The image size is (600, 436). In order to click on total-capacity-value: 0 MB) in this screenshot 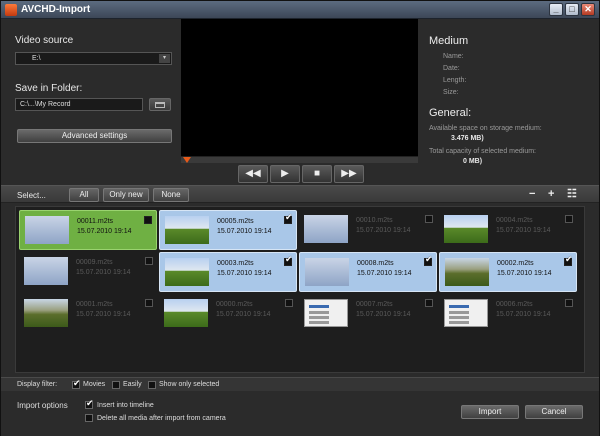, I will do `click(473, 161)`.